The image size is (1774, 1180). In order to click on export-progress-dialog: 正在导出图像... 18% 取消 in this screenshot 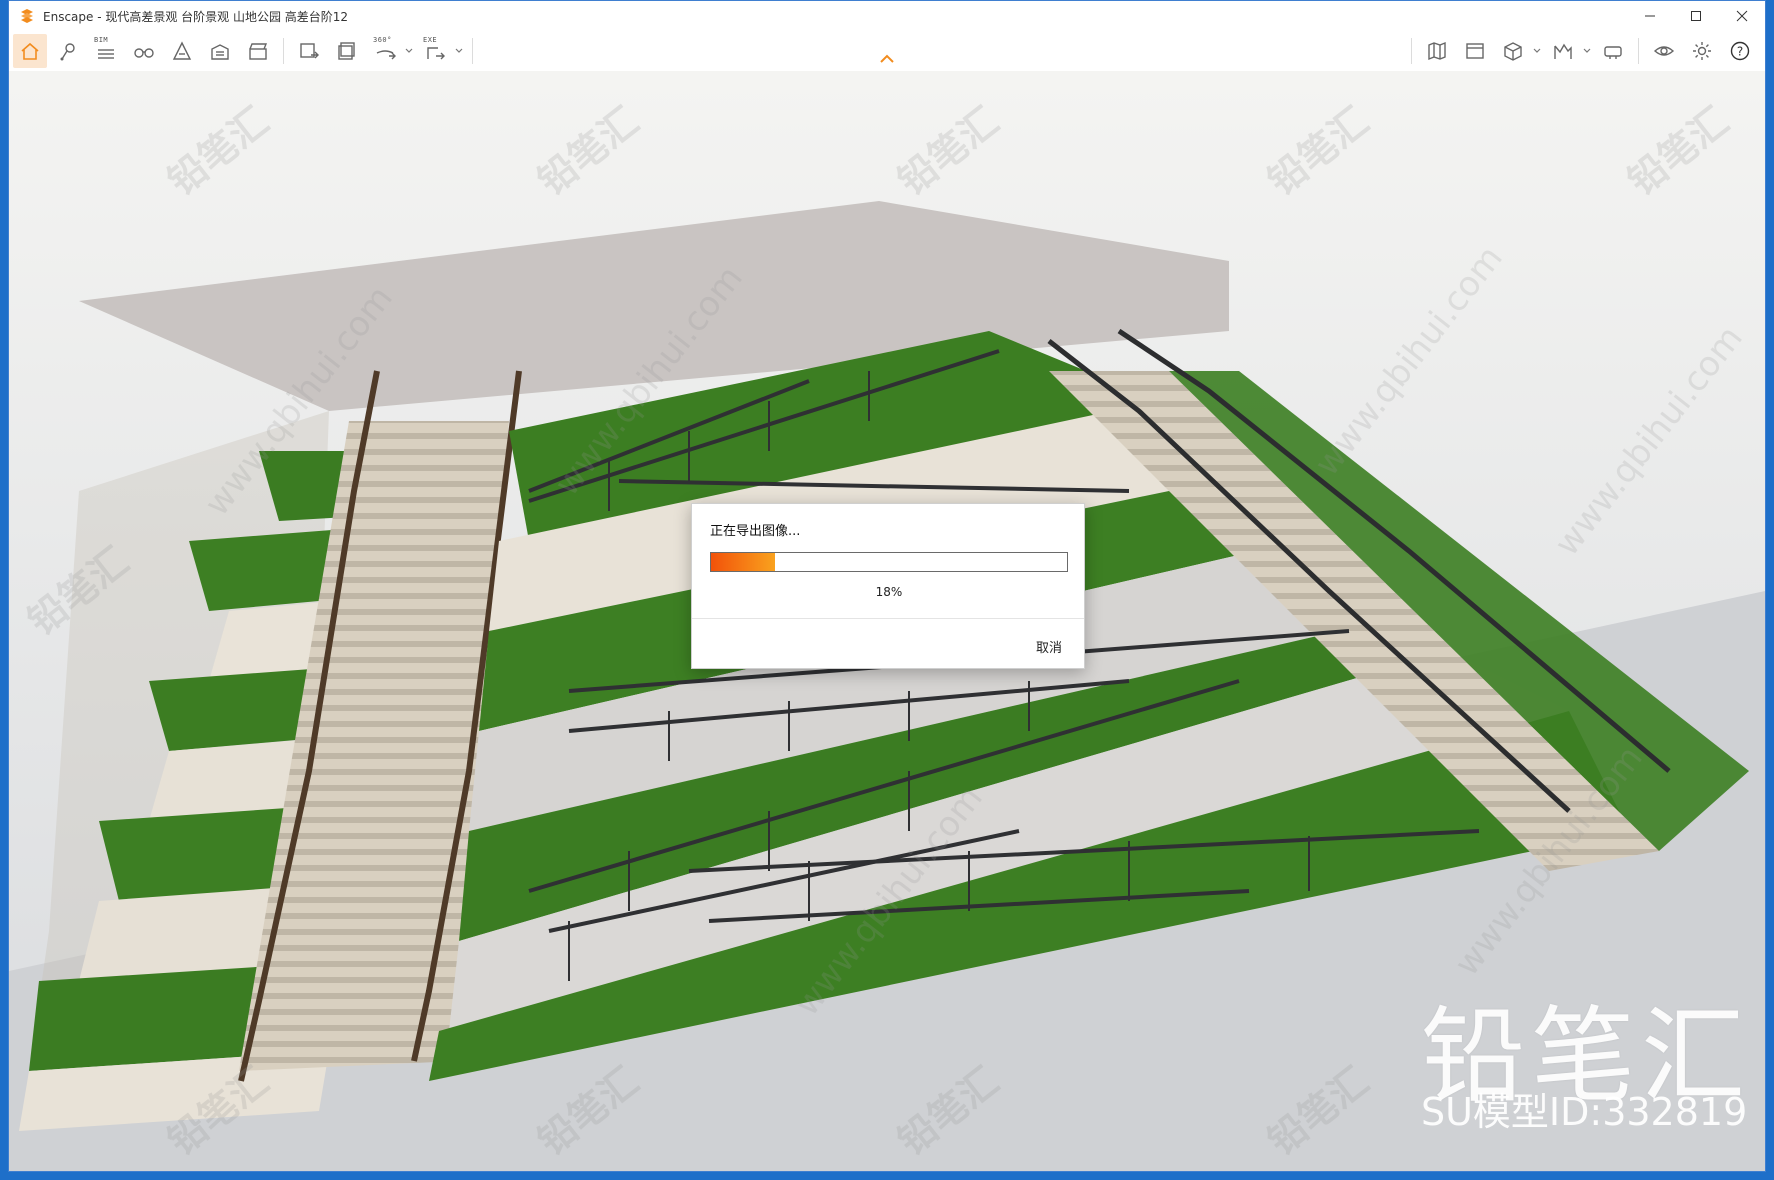, I will do `click(888, 586)`.